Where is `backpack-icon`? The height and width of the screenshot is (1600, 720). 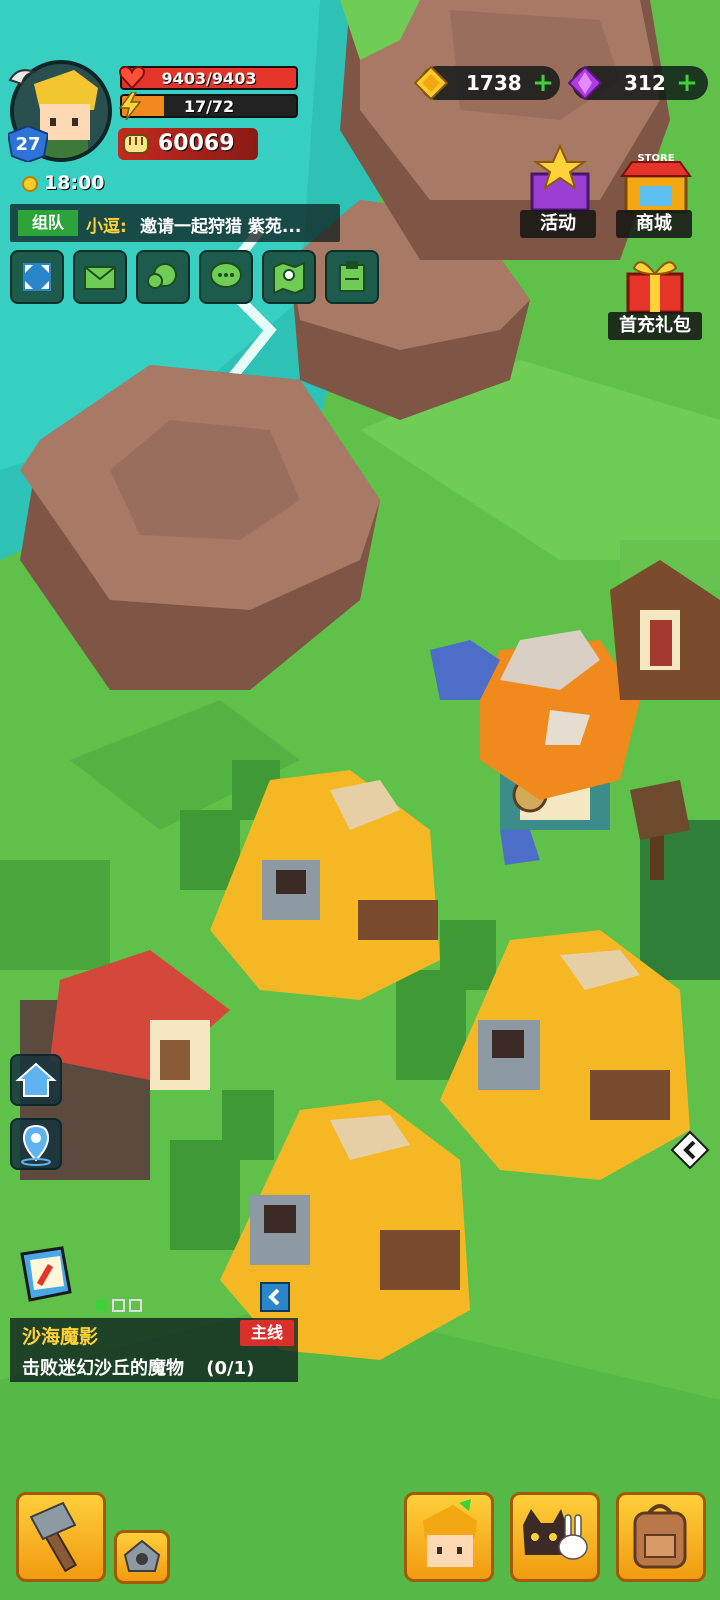 backpack-icon is located at coordinates (660, 1536).